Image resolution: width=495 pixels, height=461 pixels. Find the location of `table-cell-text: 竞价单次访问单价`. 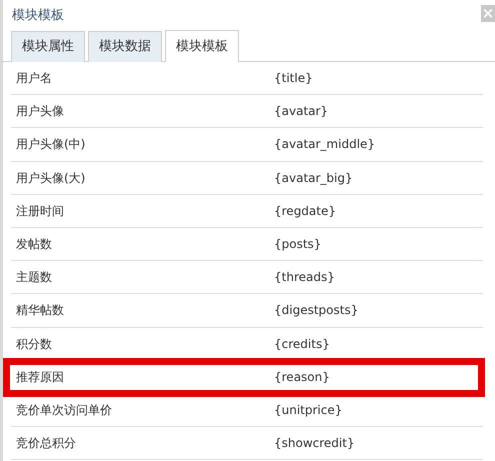

table-cell-text: 竞价单次访问单价 is located at coordinates (64, 410).